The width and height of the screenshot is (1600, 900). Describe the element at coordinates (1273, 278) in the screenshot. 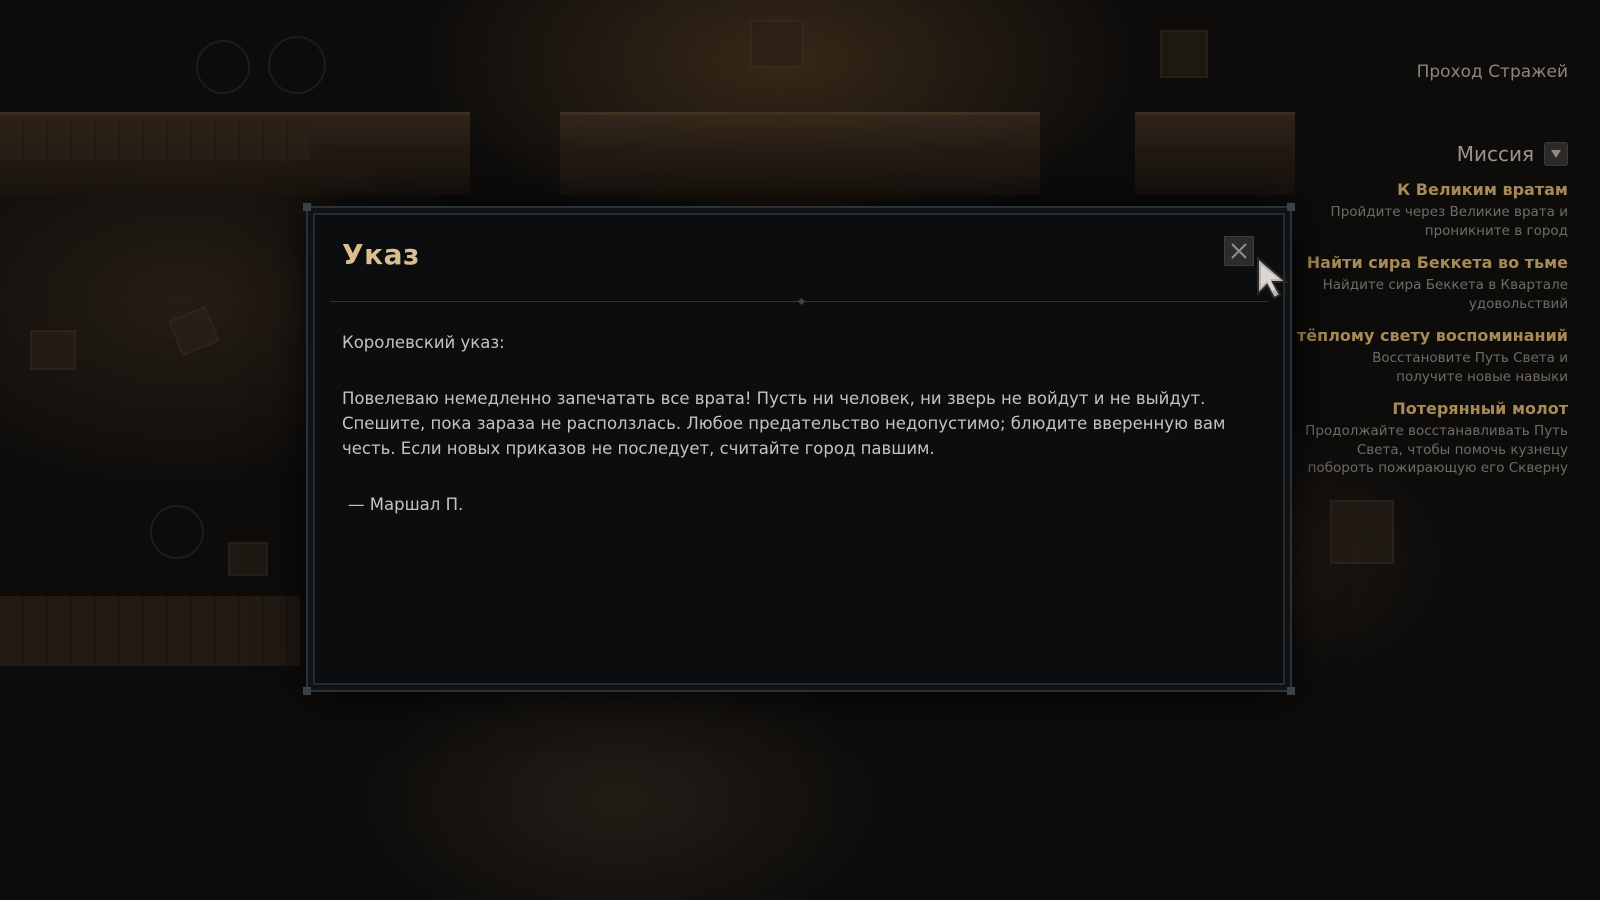

I see `mouse-cursor-icon` at that location.